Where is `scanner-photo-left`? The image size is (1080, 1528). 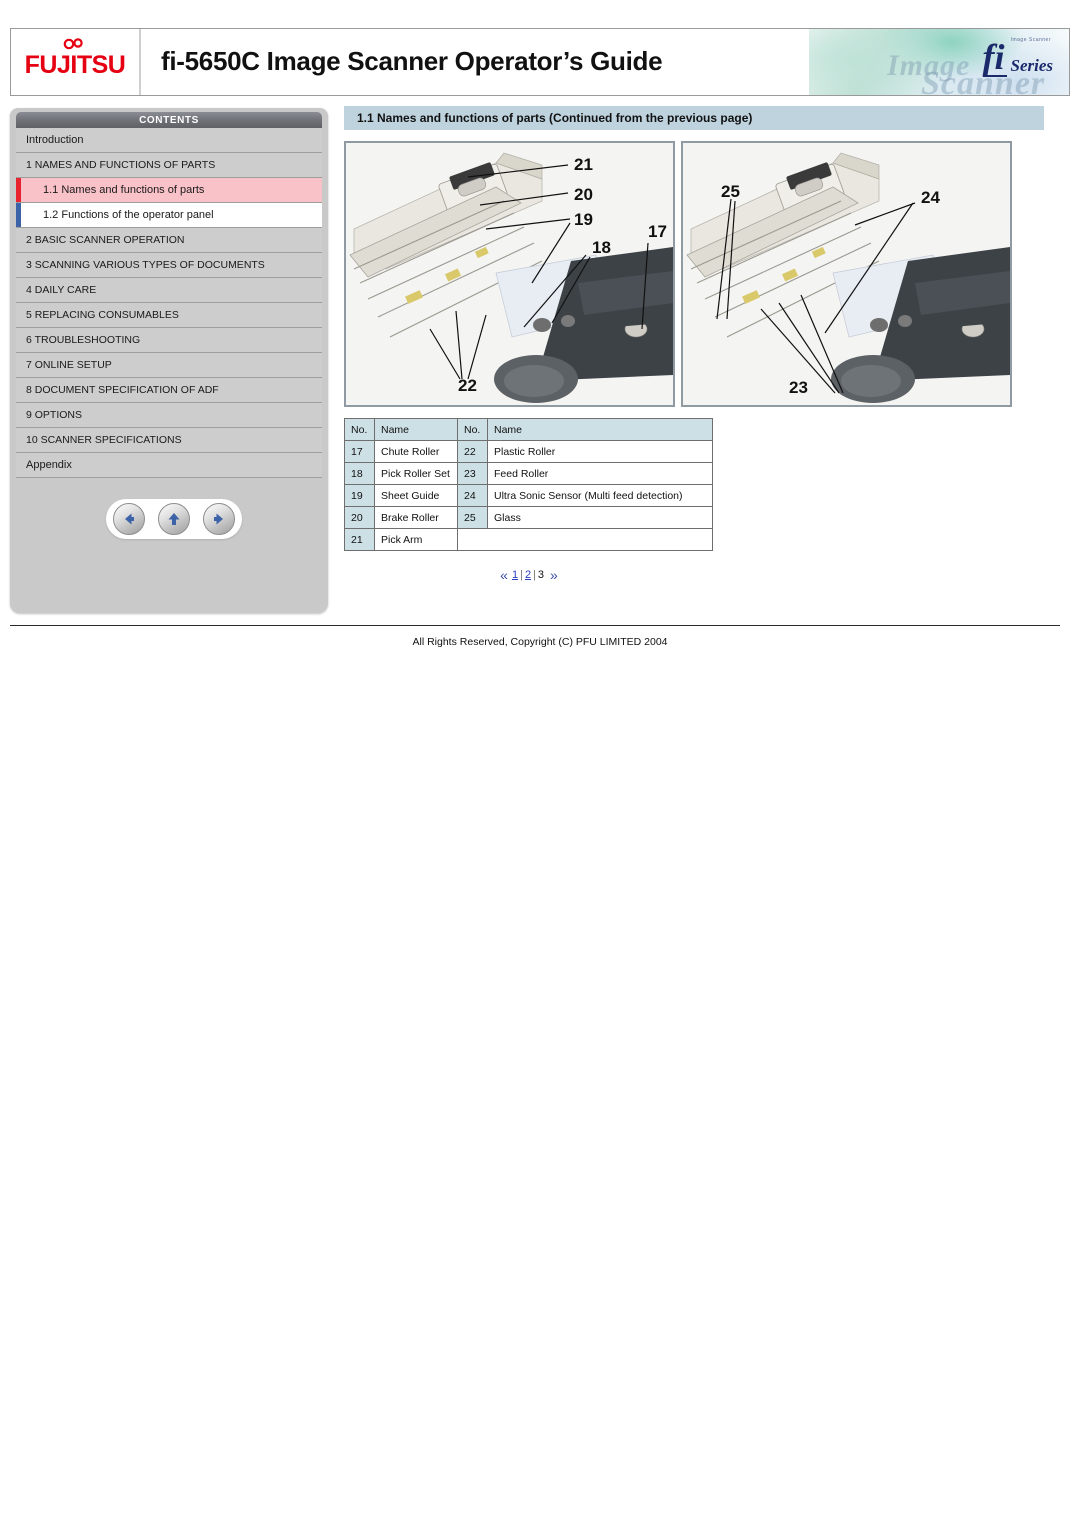
scanner-photo-left is located at coordinates (509, 274).